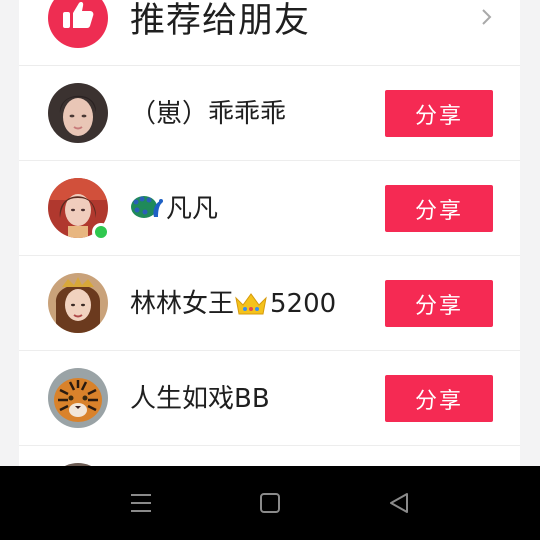 This screenshot has height=540, width=540. Describe the element at coordinates (251, 304) in the screenshot. I see `crown-emoji` at that location.